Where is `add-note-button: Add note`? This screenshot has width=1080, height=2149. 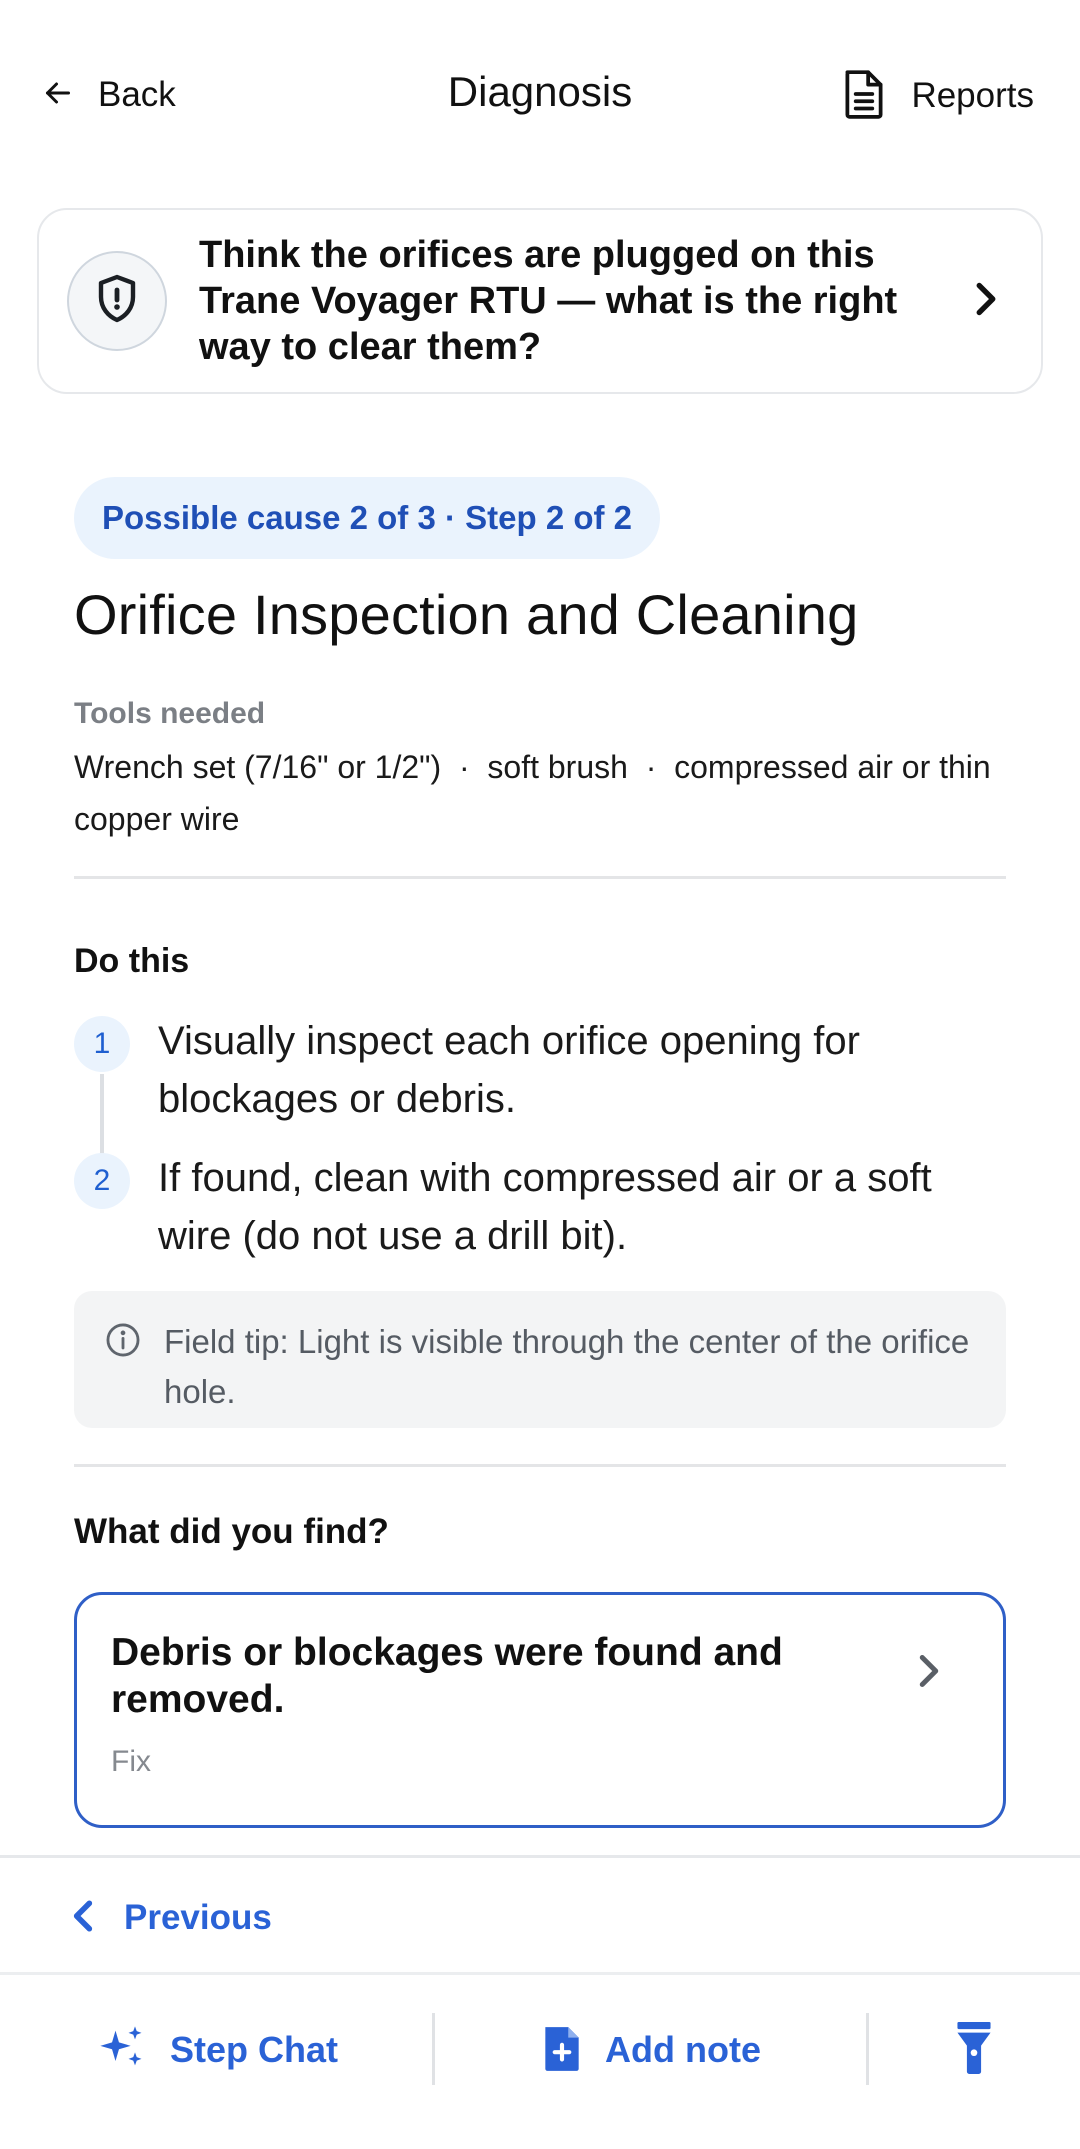 add-note-button: Add note is located at coordinates (651, 2050).